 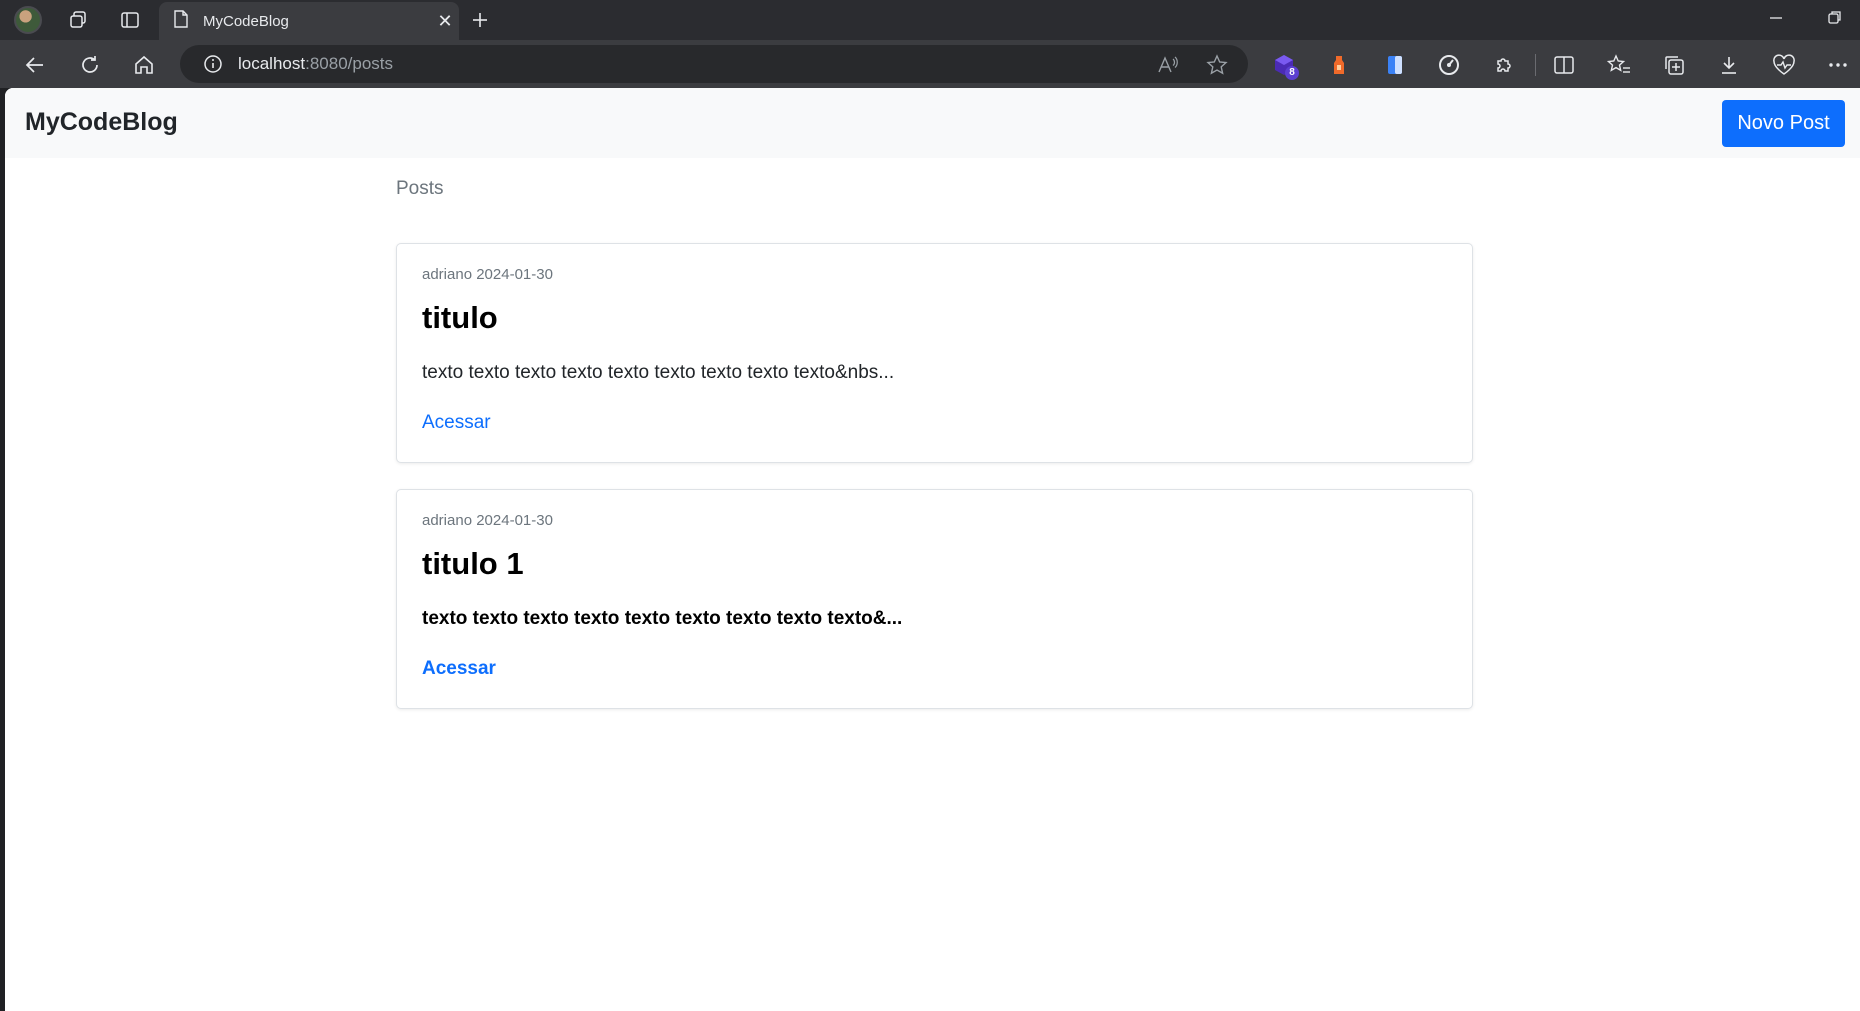 What do you see at coordinates (1834, 20) in the screenshot?
I see `restore-icon` at bounding box center [1834, 20].